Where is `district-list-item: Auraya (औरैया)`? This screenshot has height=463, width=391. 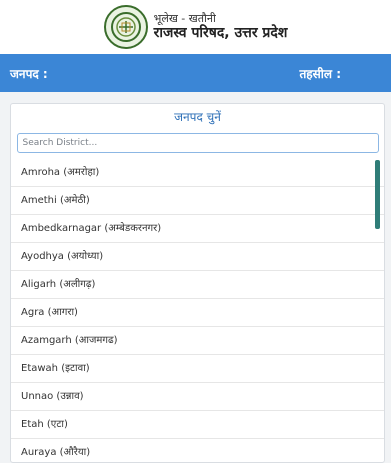 district-list-item: Auraya (औरैया) is located at coordinates (197, 450).